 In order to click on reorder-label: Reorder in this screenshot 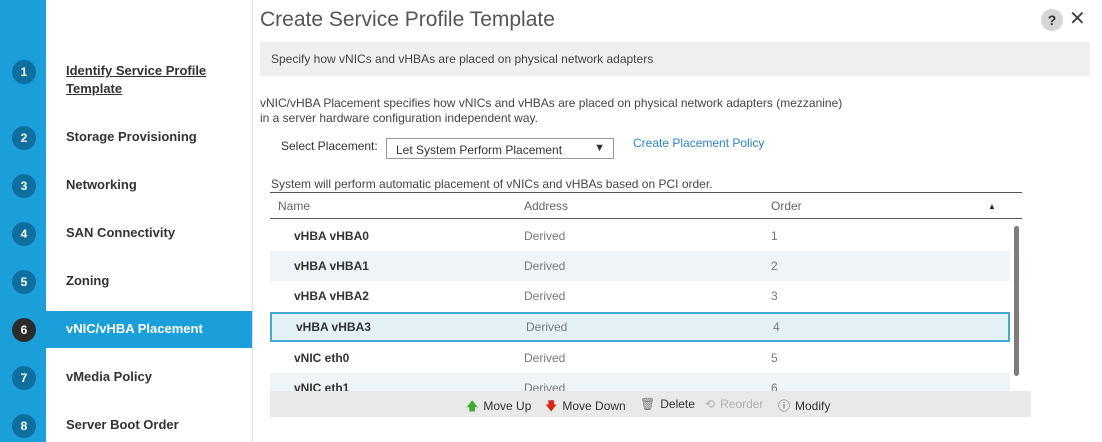, I will do `click(742, 404)`.